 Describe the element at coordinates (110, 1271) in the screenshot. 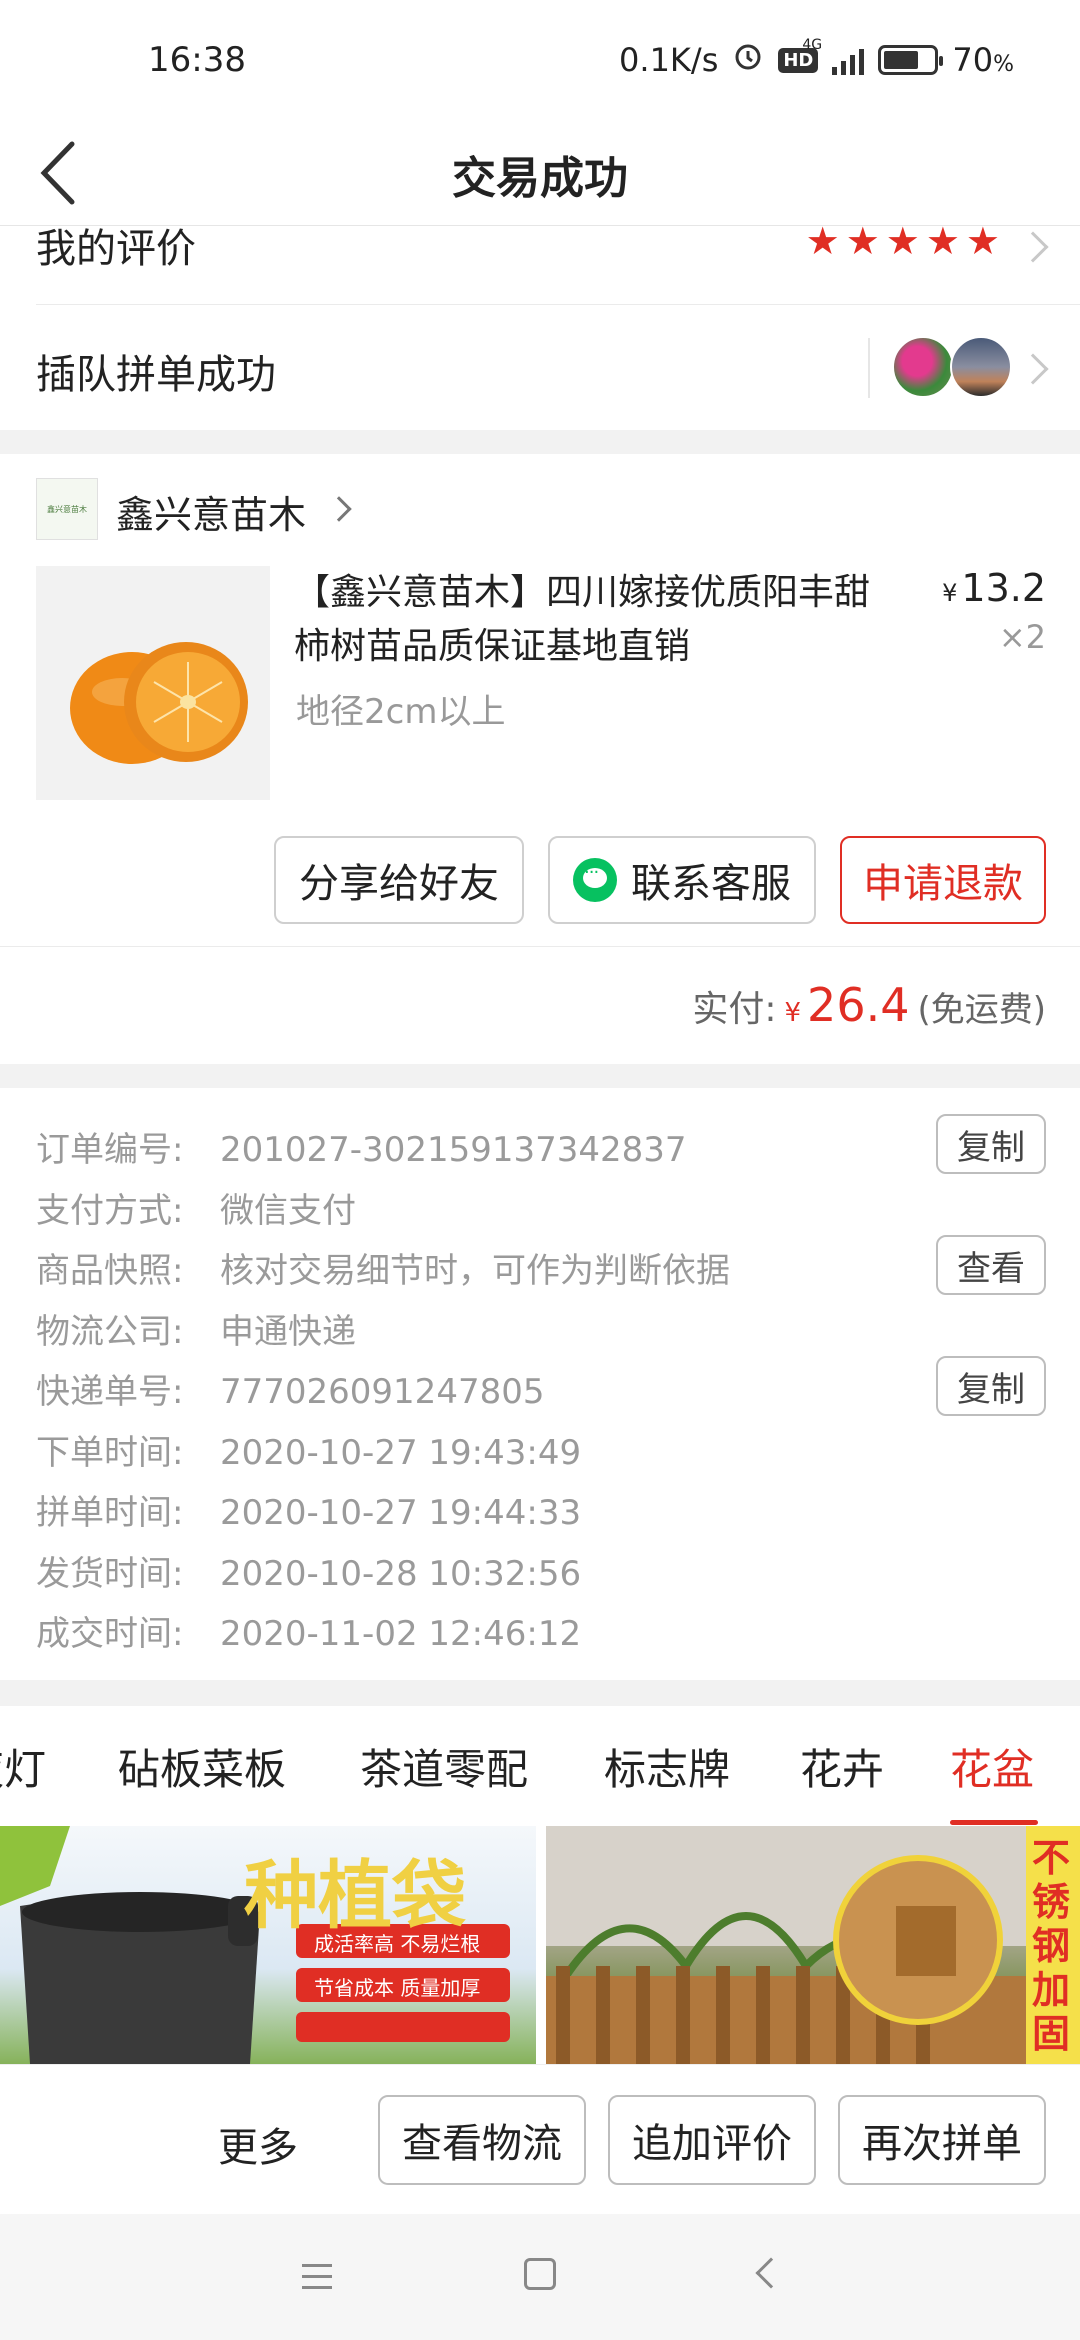

I see `order-info-key: 商品快照:` at that location.